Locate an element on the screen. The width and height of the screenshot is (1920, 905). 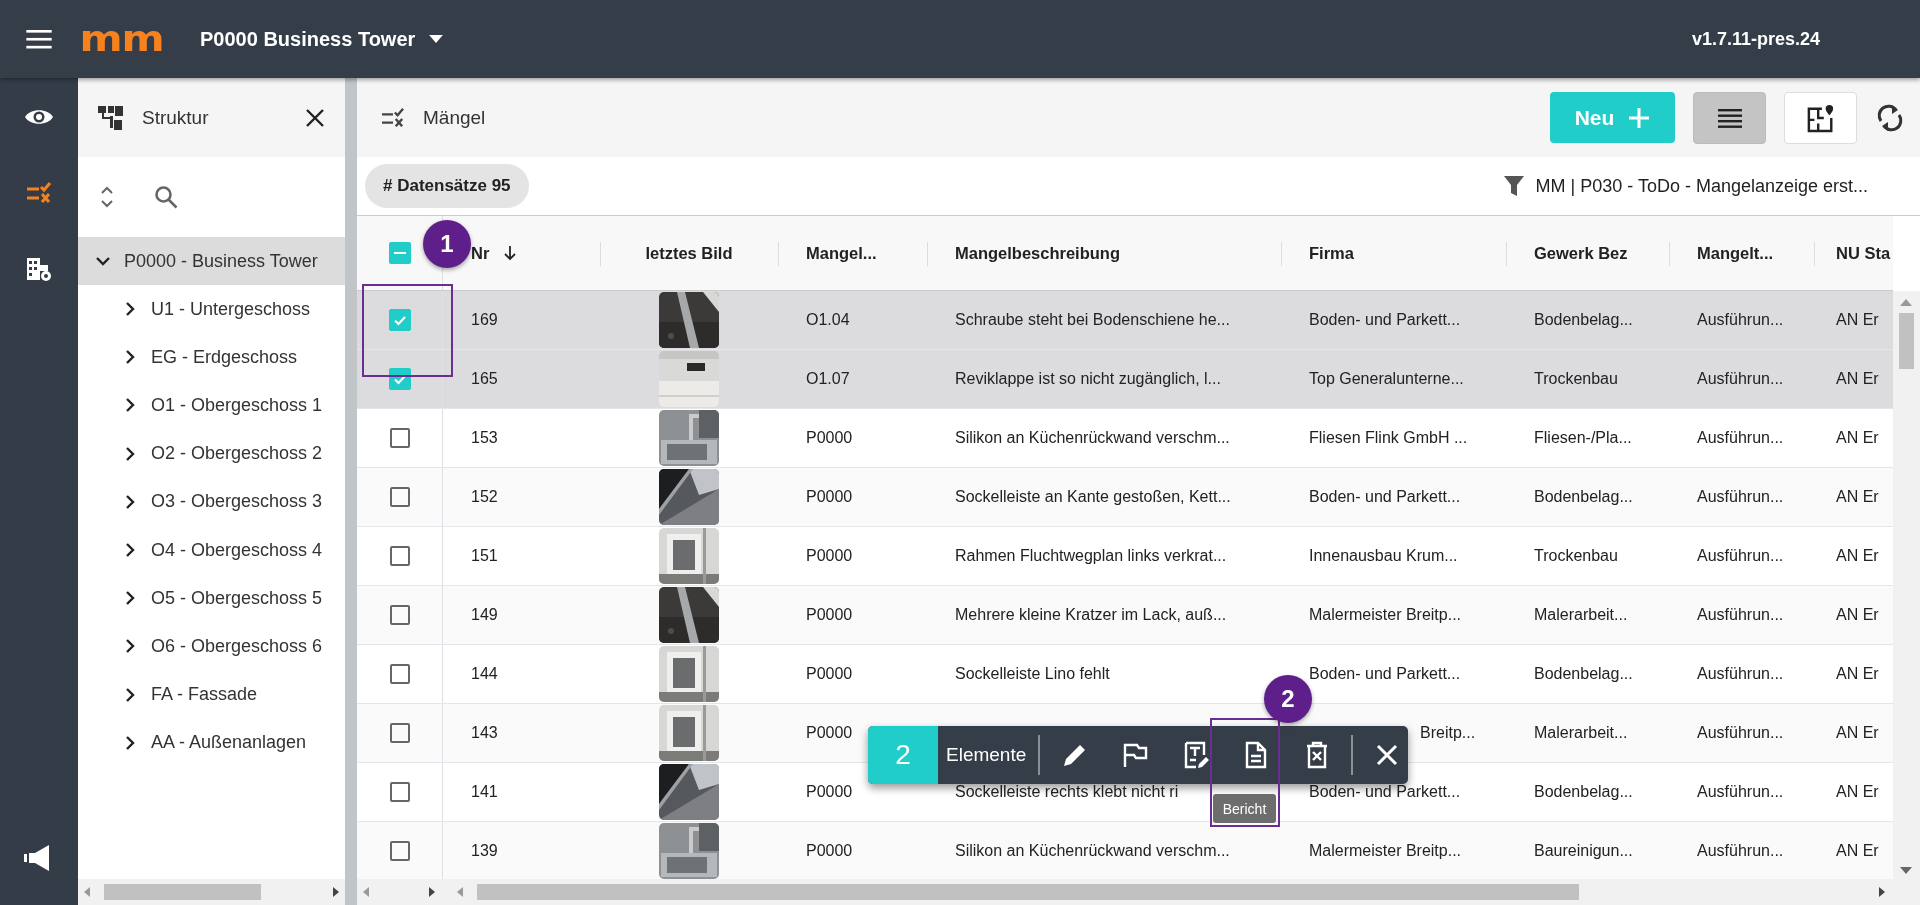
panel-title: Struktur is located at coordinates (175, 117).